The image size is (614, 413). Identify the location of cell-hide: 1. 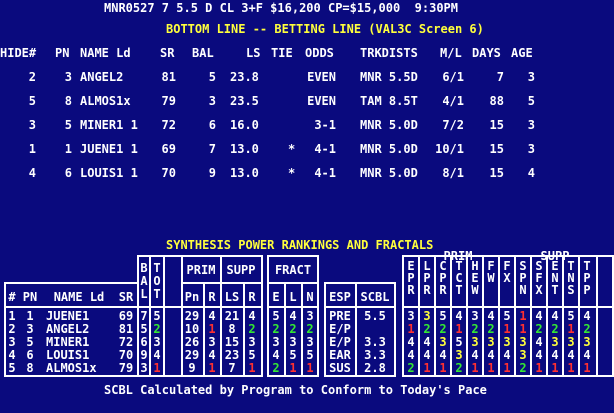
(32, 149).